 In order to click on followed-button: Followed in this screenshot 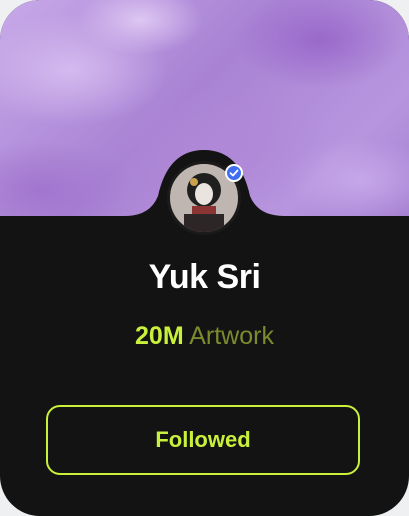, I will do `click(203, 440)`.